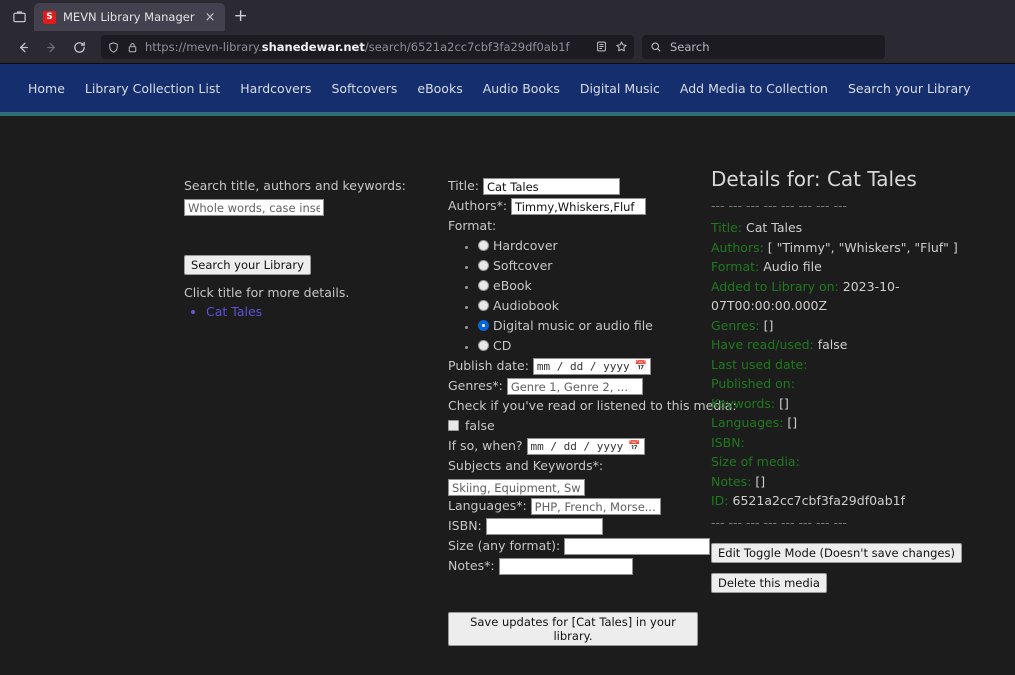  What do you see at coordinates (763, 47) in the screenshot?
I see `browser-search-bar: Search` at bounding box center [763, 47].